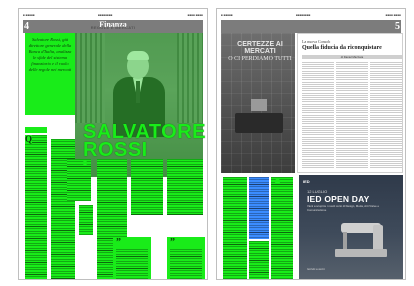 The image size is (414, 286). What do you see at coordinates (306, 181) in the screenshot?
I see `ied-logo: IED` at bounding box center [306, 181].